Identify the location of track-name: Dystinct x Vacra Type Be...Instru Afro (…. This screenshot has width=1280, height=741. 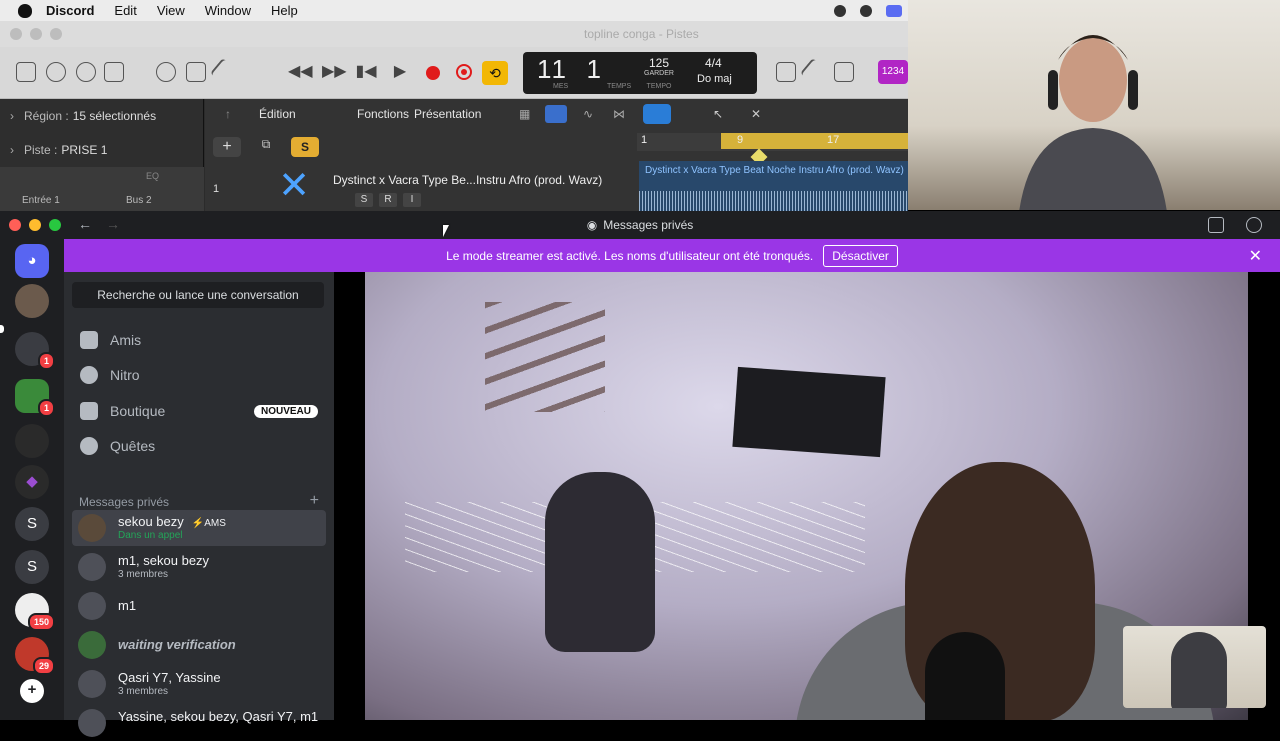
(467, 180).